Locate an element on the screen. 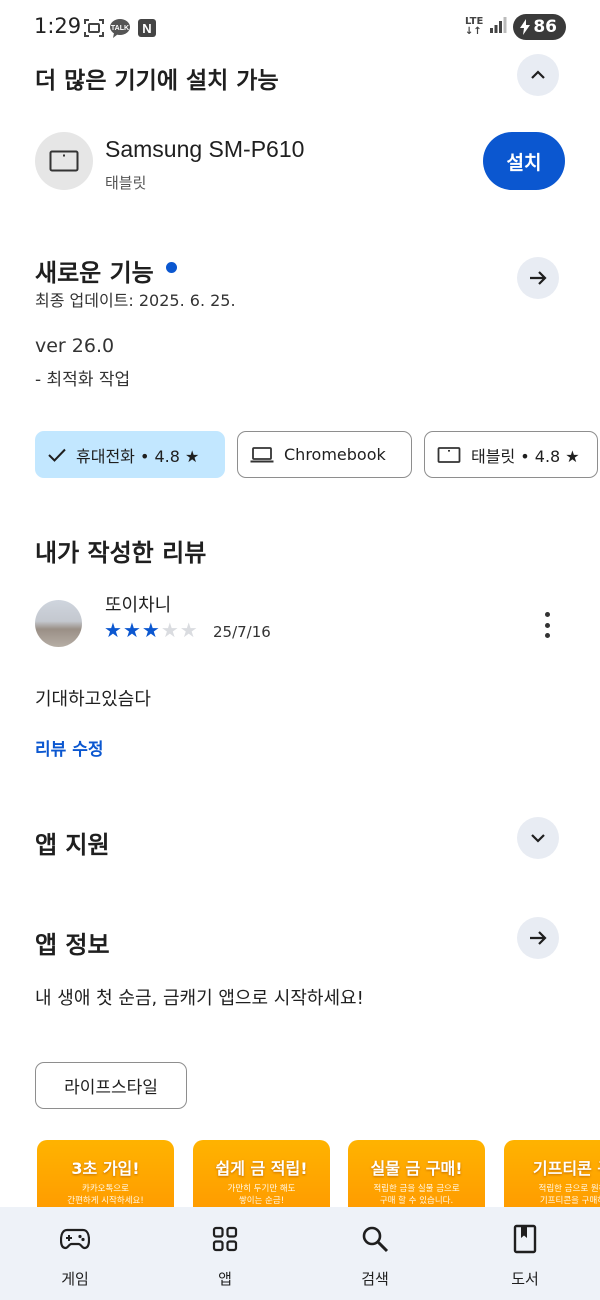 Image resolution: width=600 pixels, height=1300 pixels. chip-phone-label: 휴대전화 • 4.8 ★ is located at coordinates (138, 456).